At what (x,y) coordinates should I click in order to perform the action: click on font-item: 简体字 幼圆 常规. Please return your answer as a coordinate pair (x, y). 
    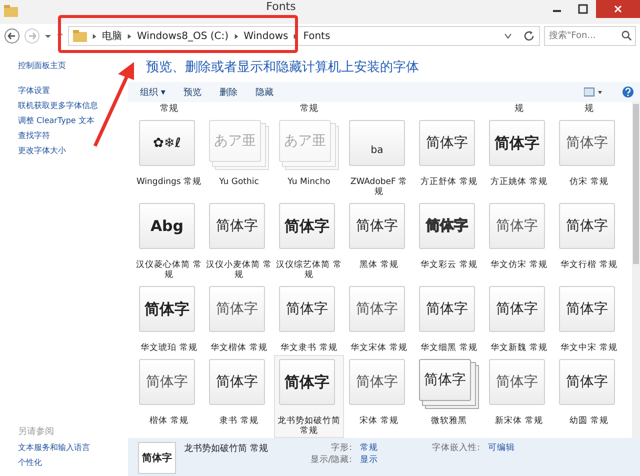
    Looking at the image, I should click on (589, 396).